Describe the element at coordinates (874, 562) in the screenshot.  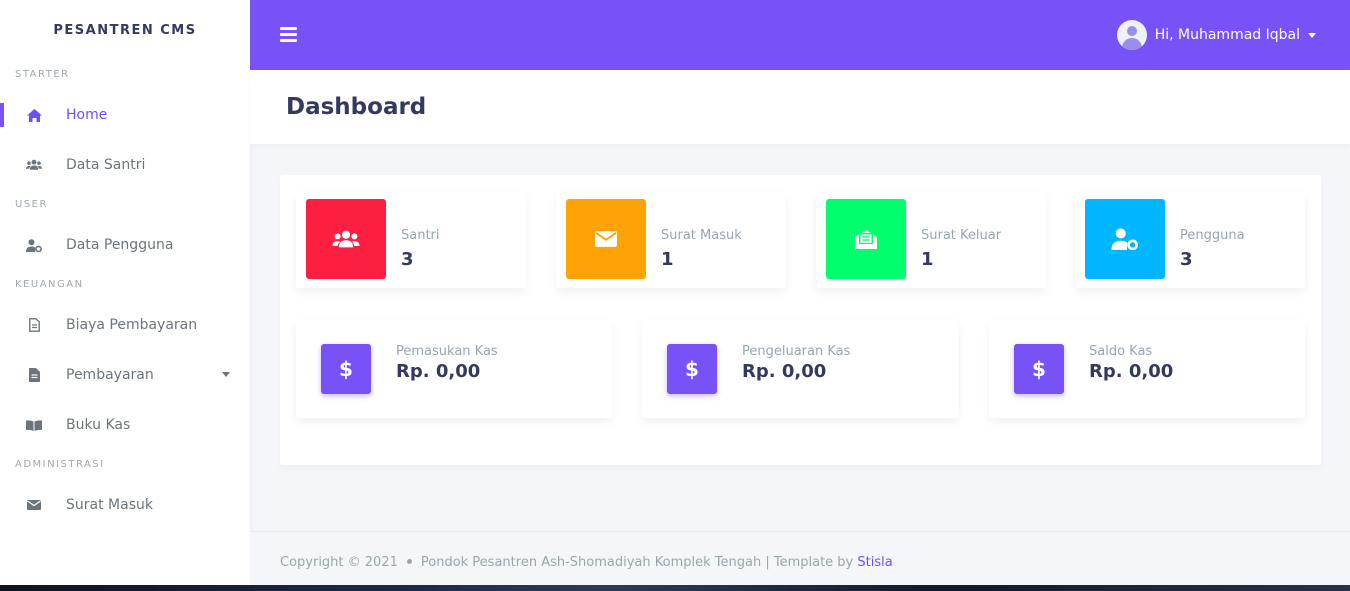
I see `stisla-link: Stisla` at that location.